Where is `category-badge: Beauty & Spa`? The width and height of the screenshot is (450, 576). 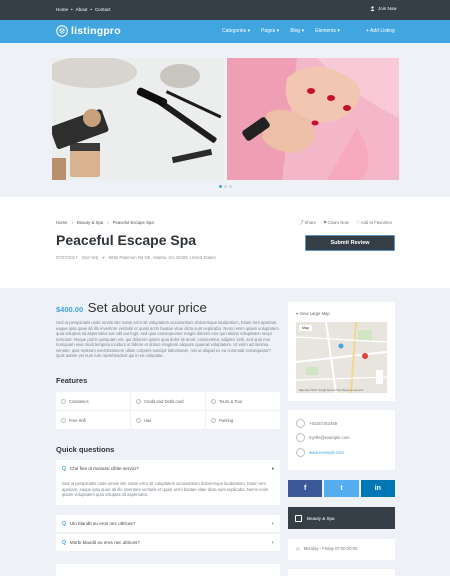
category-badge: Beauty & Spa is located at coordinates (341, 518).